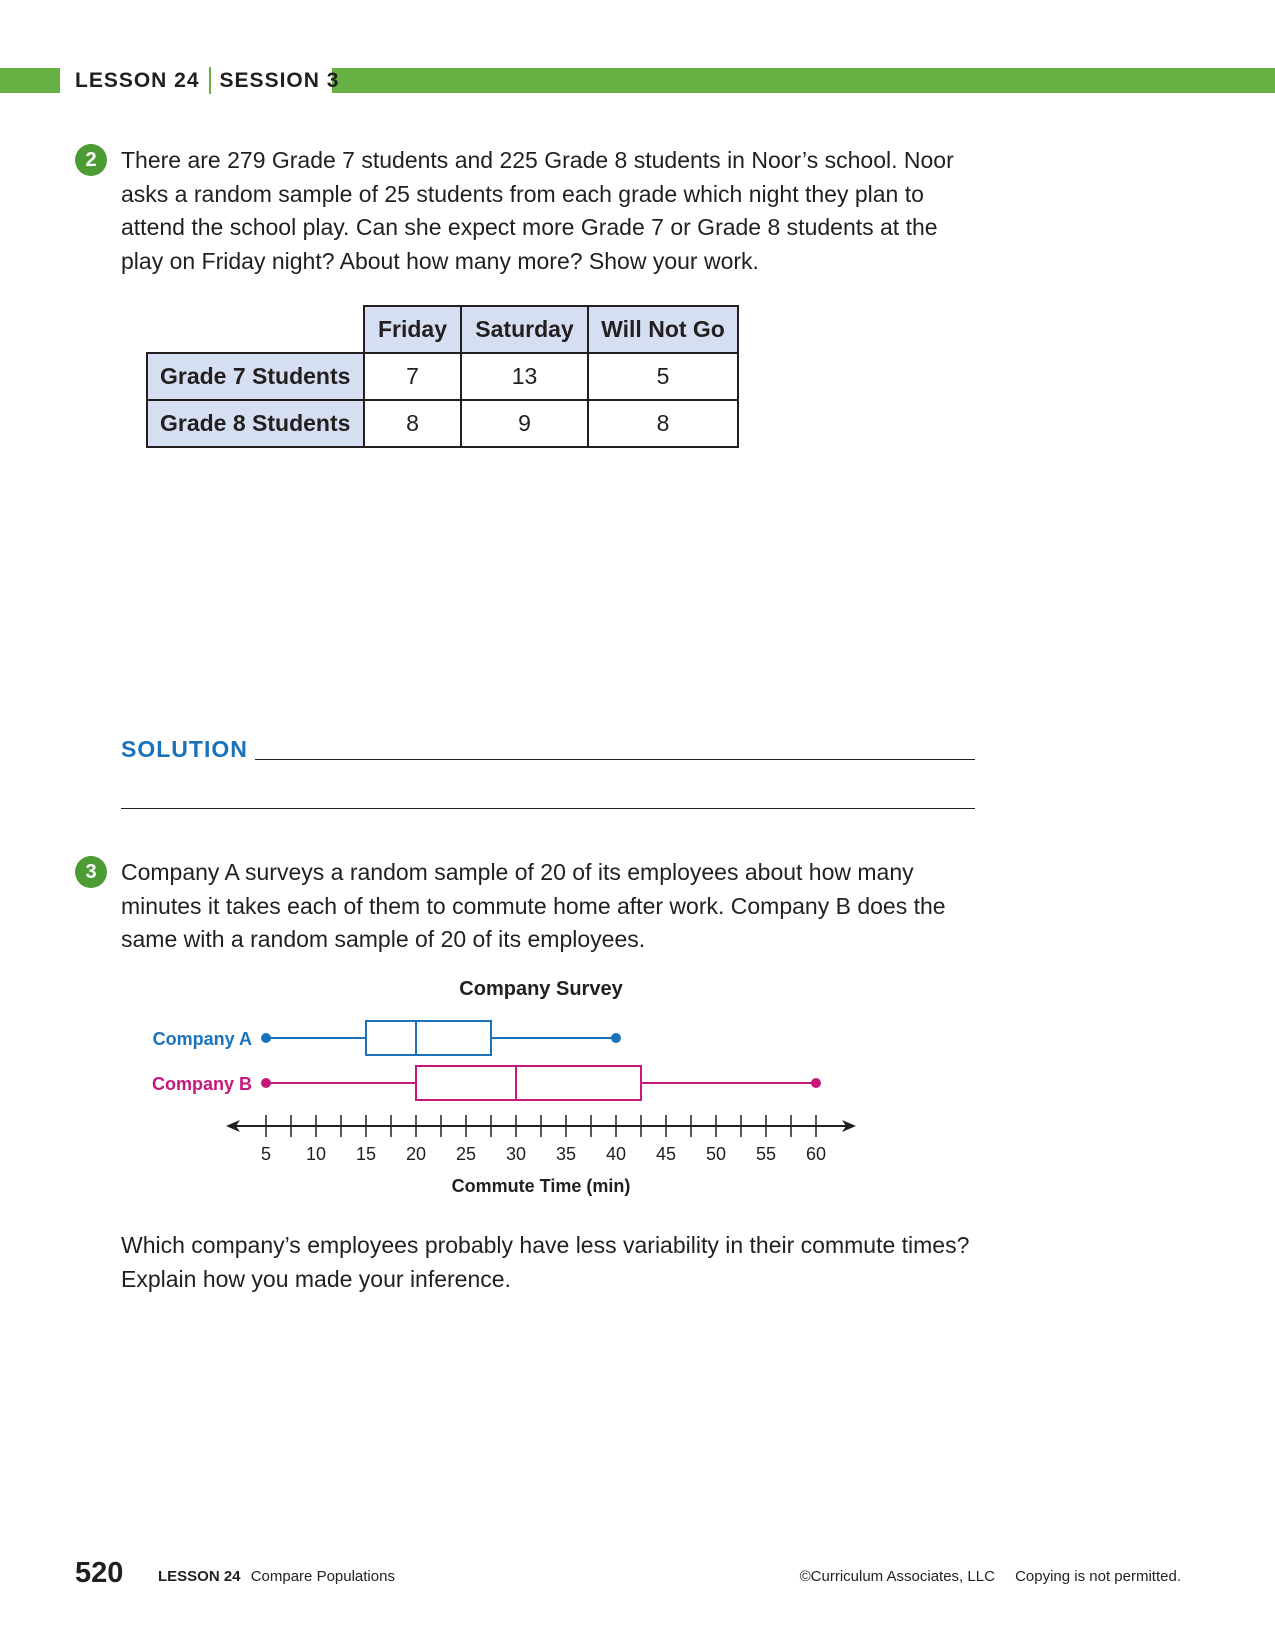  Describe the element at coordinates (716, 1154) in the screenshot. I see `tick-label: 50` at that location.